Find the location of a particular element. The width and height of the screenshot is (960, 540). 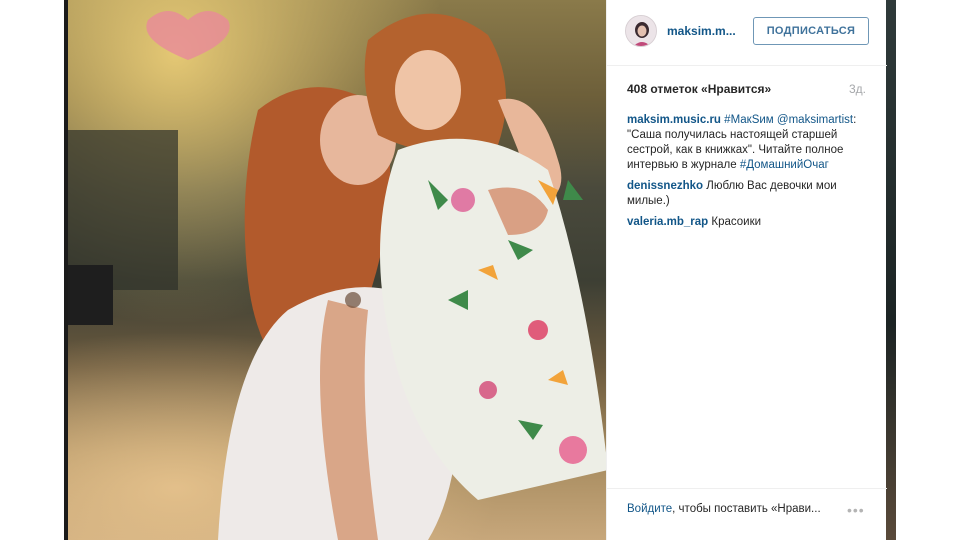

hashtag-link: #ДомашнийОчаг is located at coordinates (784, 165).